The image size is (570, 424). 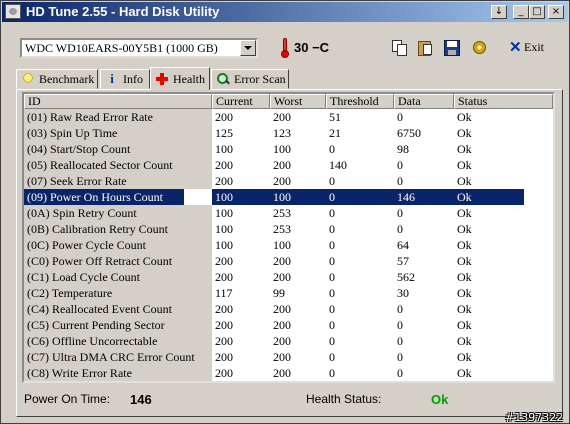 What do you see at coordinates (118, 373) in the screenshot?
I see `cell-id: (C8) Write Error Rate` at bounding box center [118, 373].